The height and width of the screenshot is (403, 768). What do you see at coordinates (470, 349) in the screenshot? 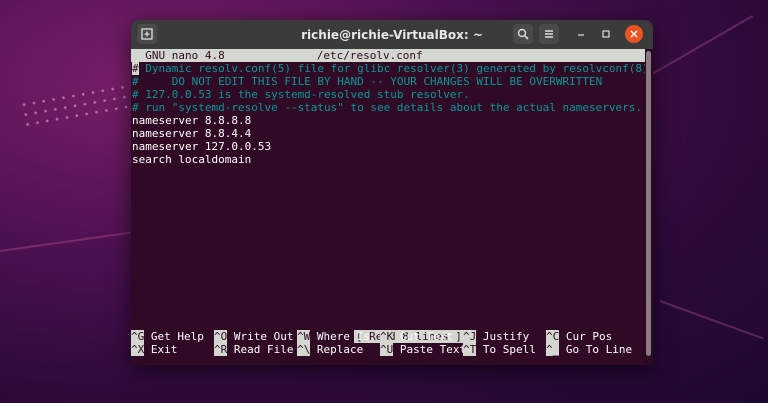
I see `shortcut-key: ^T` at bounding box center [470, 349].